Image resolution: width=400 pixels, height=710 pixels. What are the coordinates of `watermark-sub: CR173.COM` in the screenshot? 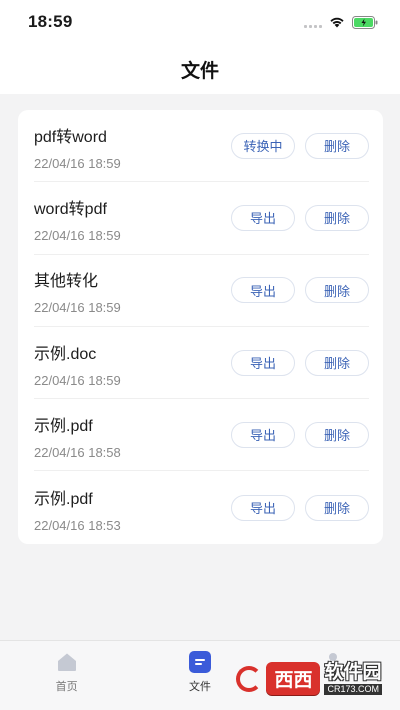 It's located at (353, 689).